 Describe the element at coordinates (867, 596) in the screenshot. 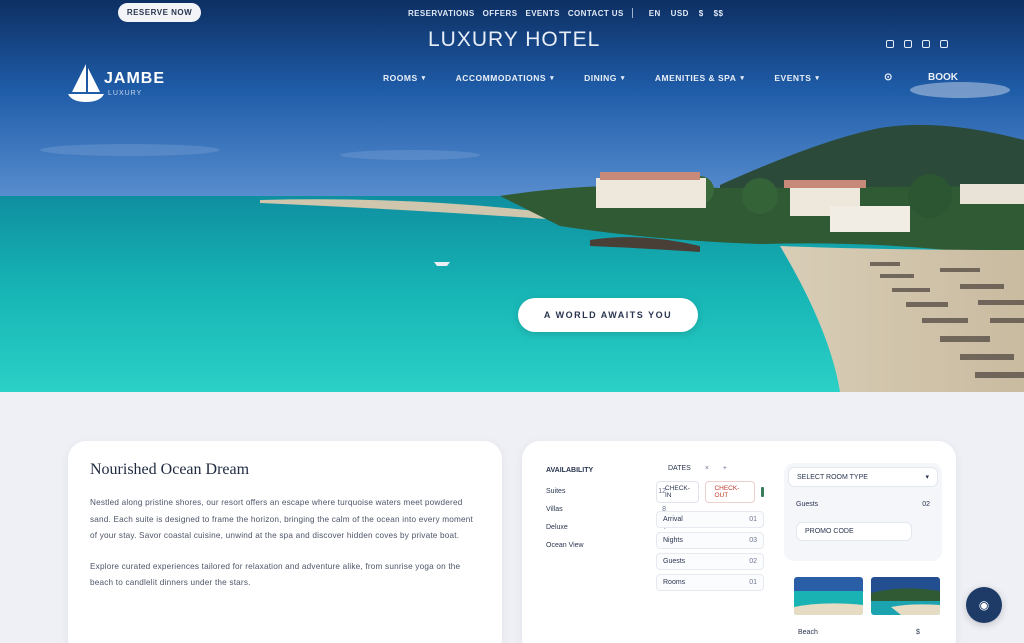

I see `gallery-thumbnails` at that location.